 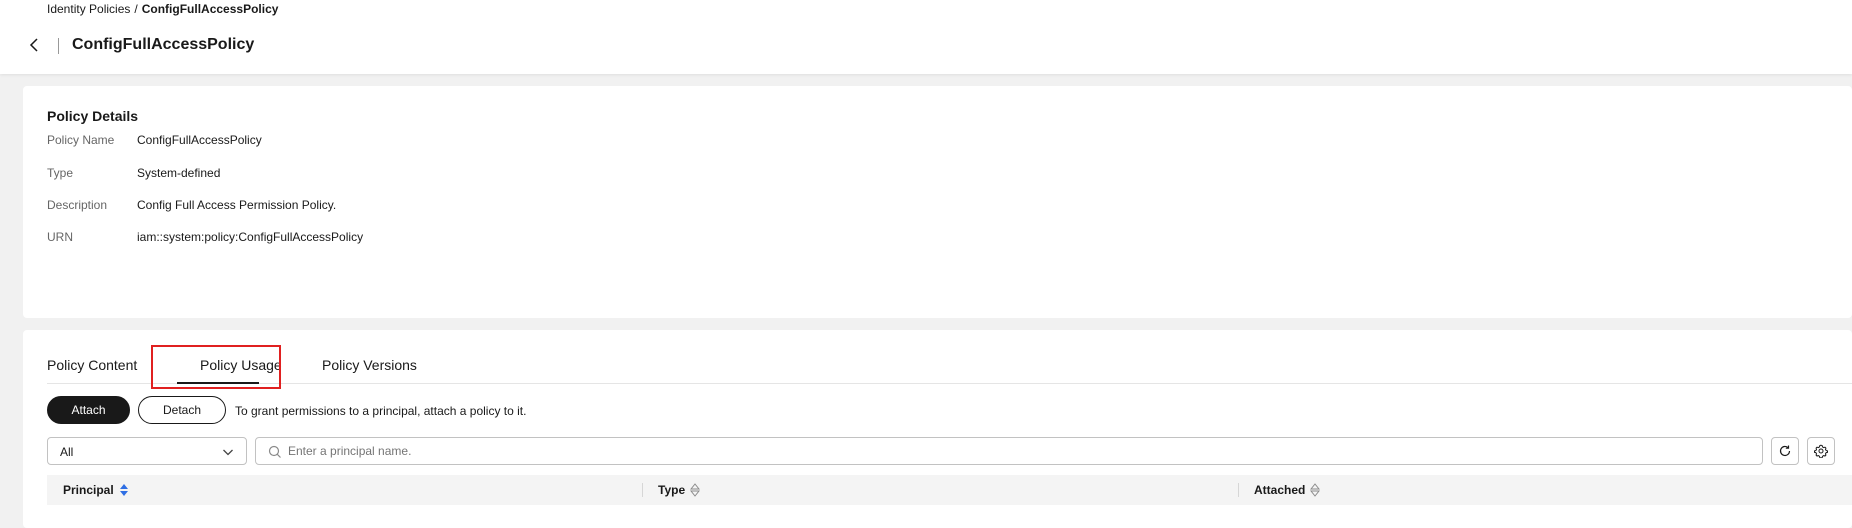 I want to click on column-header-attached: Attached, so click(x=1287, y=490).